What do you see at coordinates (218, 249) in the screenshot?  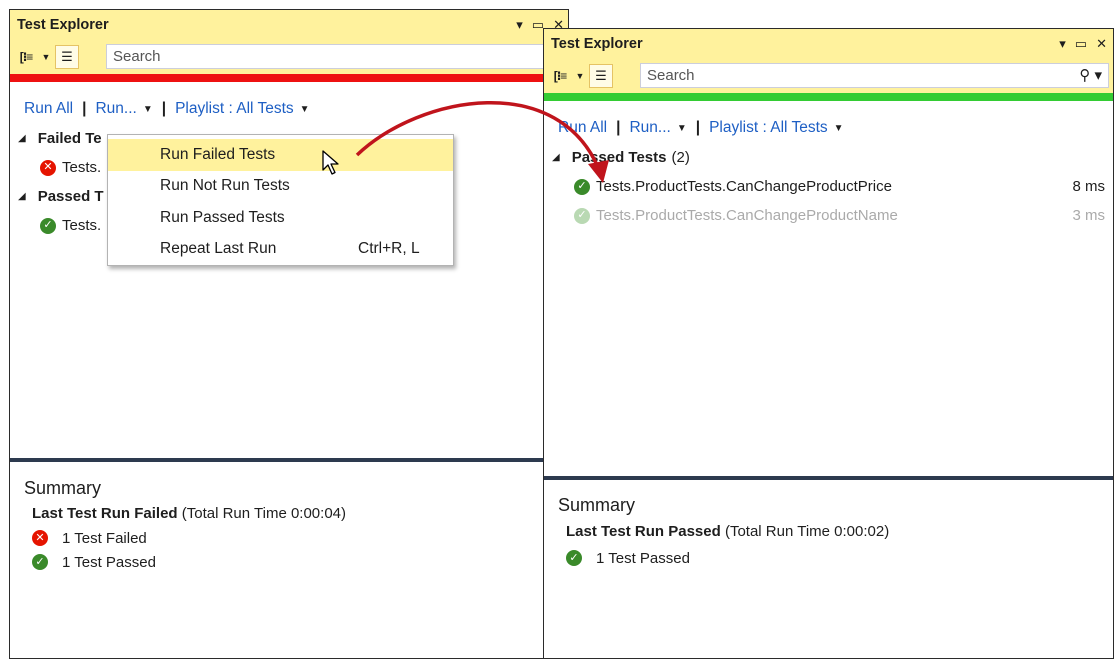 I see `menu-item-label: Repeat Last Run` at bounding box center [218, 249].